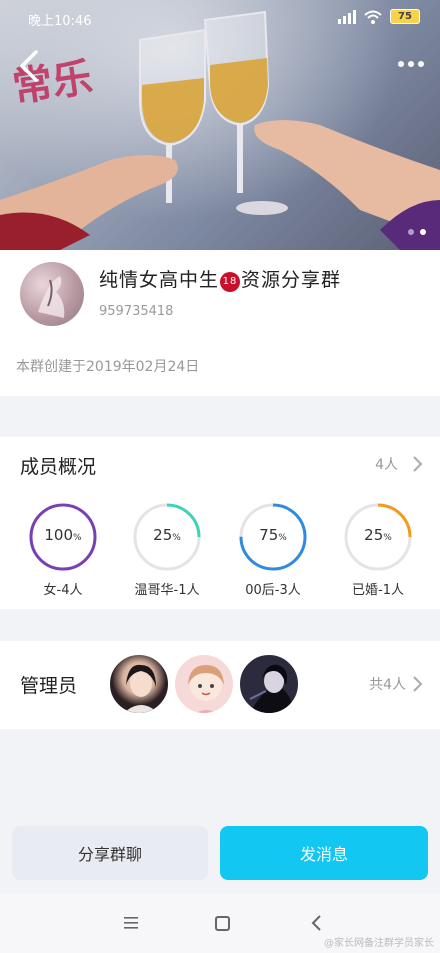 This screenshot has width=440, height=953. Describe the element at coordinates (324, 853) in the screenshot. I see `send-message-button: 发消息` at that location.